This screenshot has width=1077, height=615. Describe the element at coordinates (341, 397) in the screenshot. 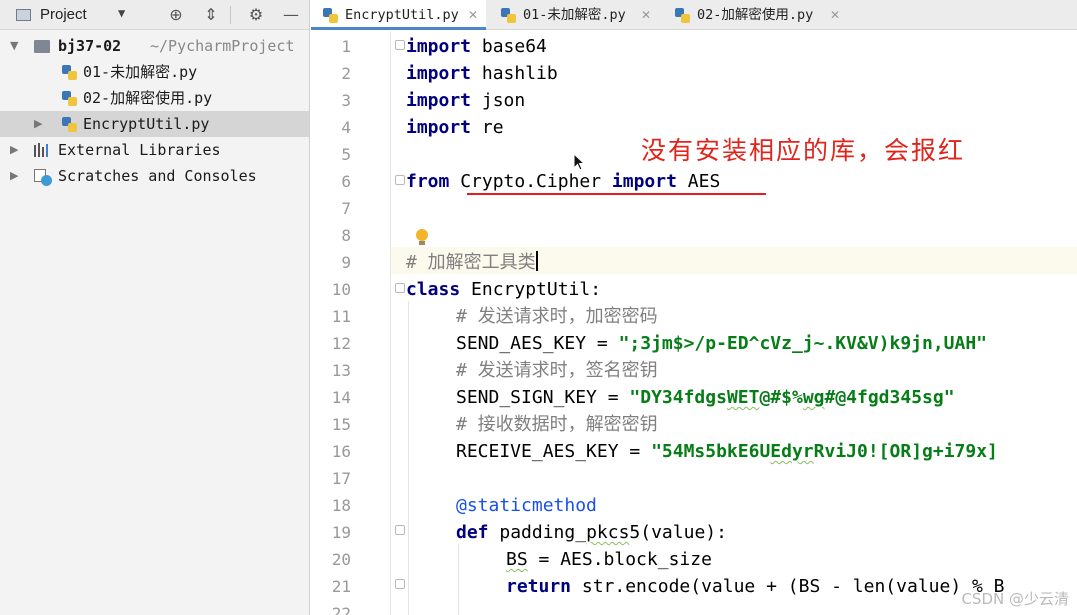

I see `line-number: 14` at that location.